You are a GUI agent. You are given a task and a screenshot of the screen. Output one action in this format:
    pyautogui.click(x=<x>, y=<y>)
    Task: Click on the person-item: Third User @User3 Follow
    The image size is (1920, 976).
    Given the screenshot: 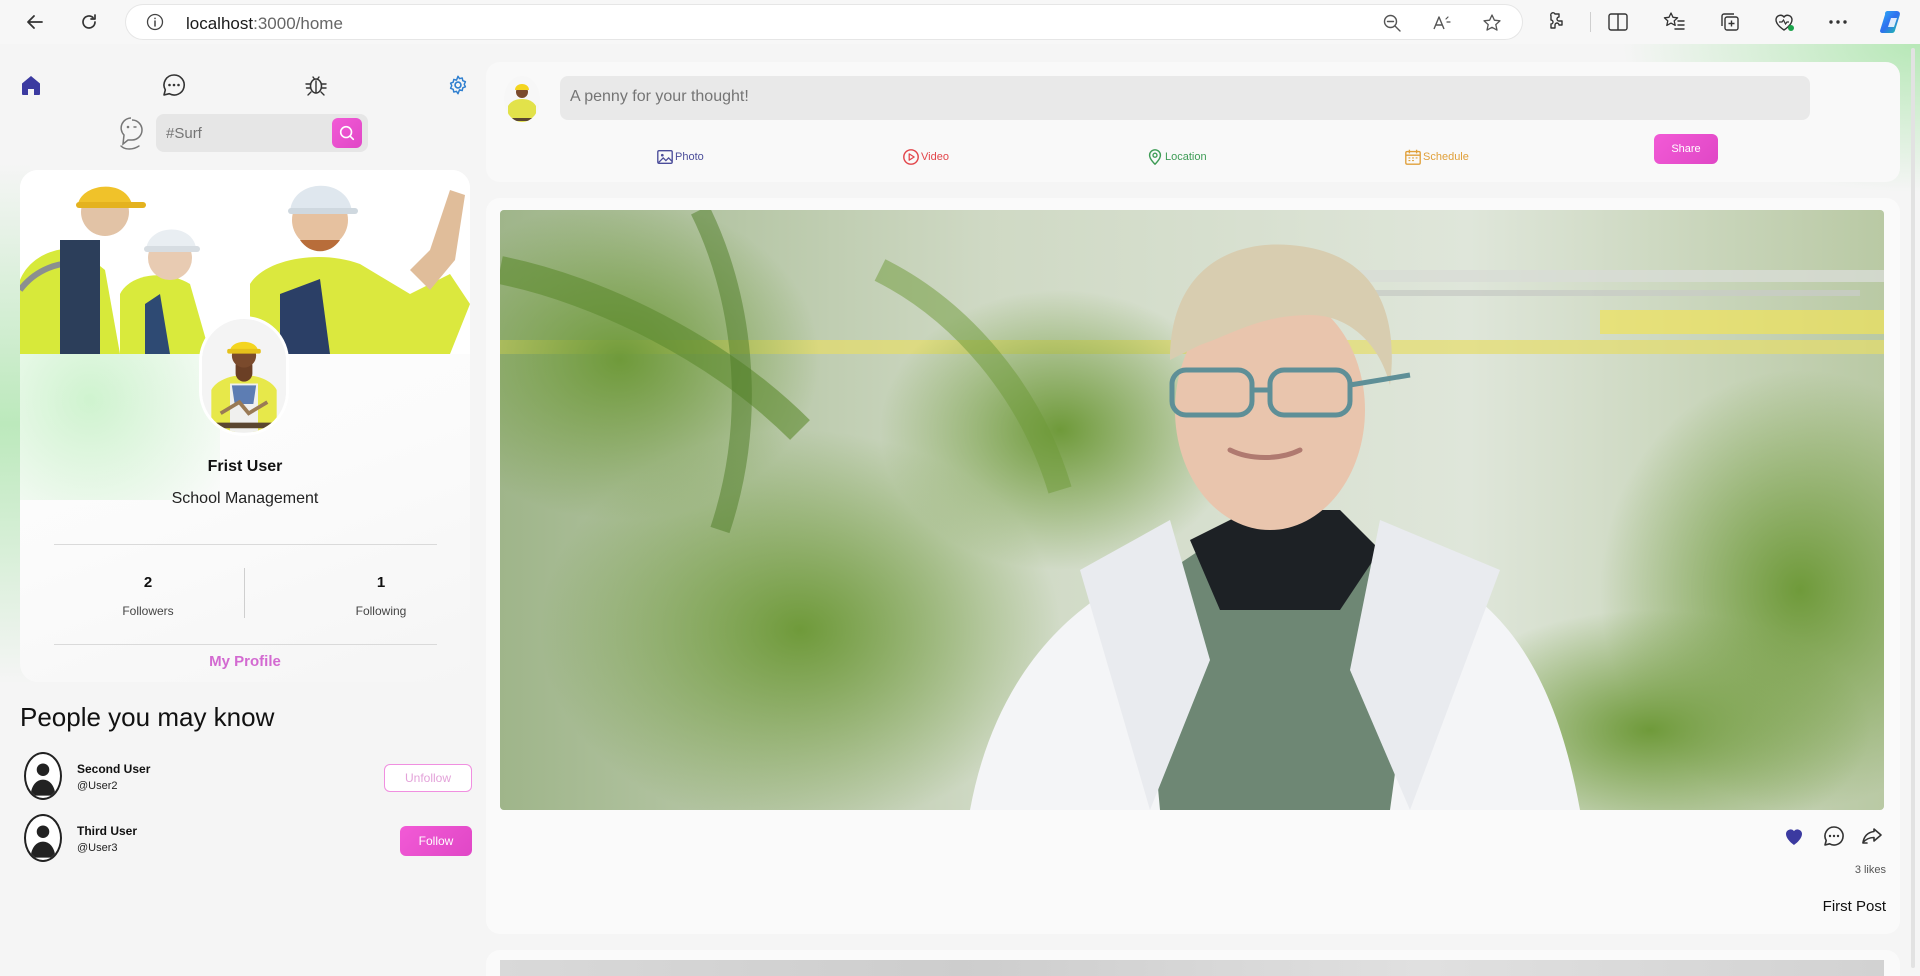 What is the action you would take?
    pyautogui.click(x=248, y=840)
    